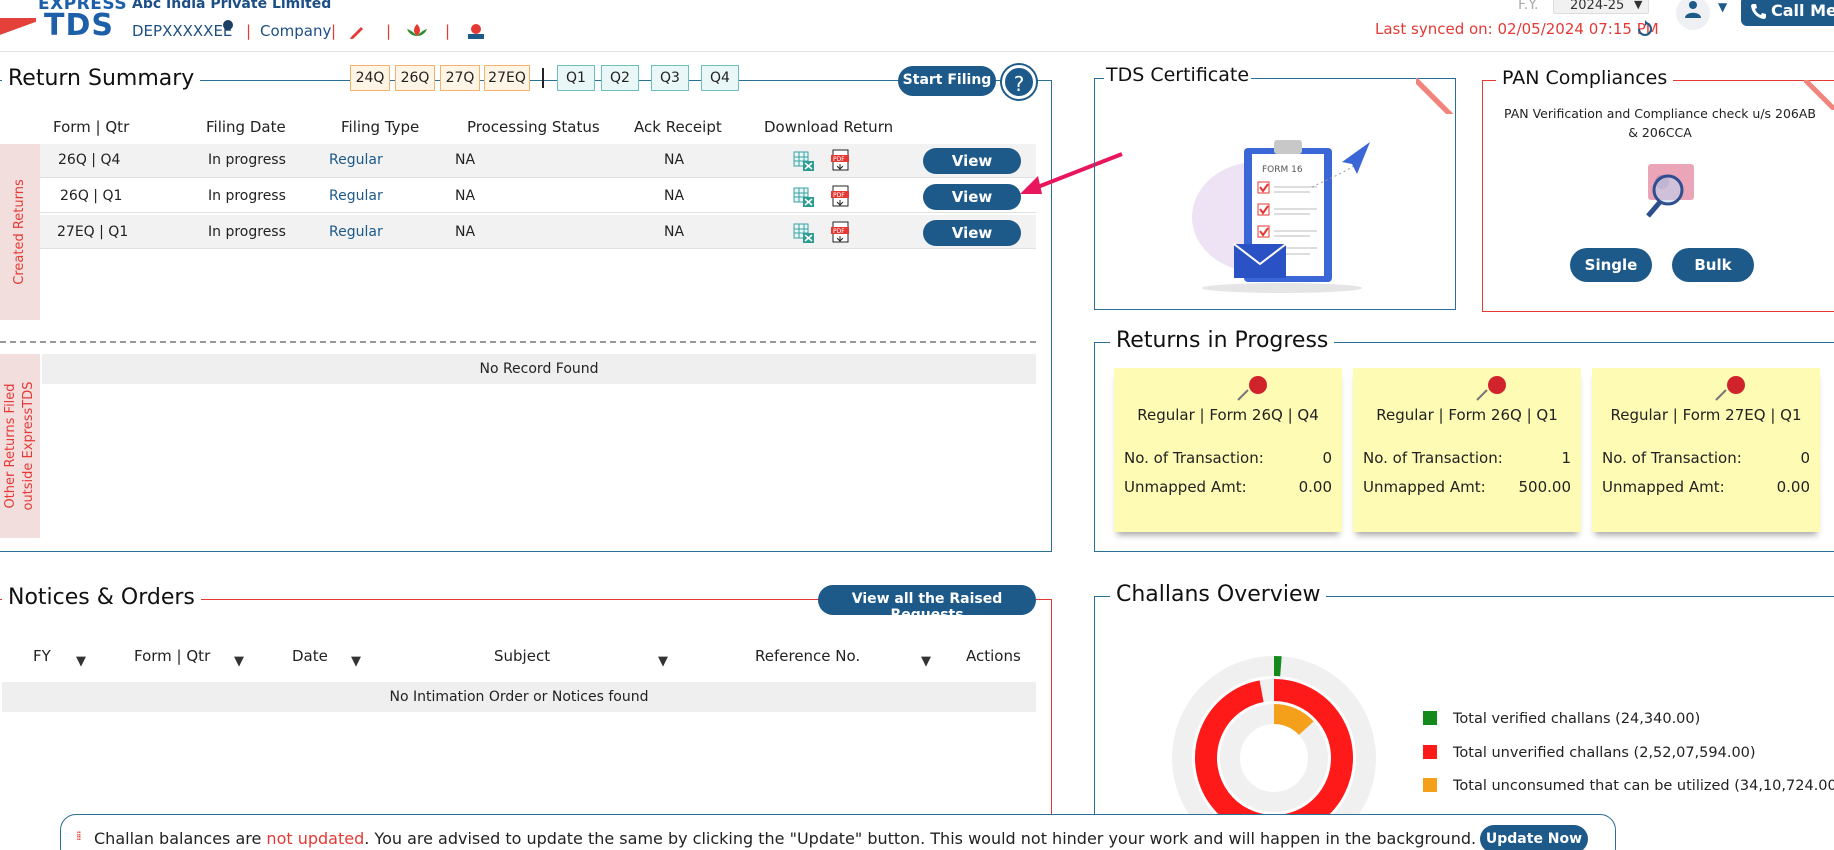 The width and height of the screenshot is (1834, 850). What do you see at coordinates (1178, 75) in the screenshot?
I see `tds-certificate-title: TDS Certificate` at bounding box center [1178, 75].